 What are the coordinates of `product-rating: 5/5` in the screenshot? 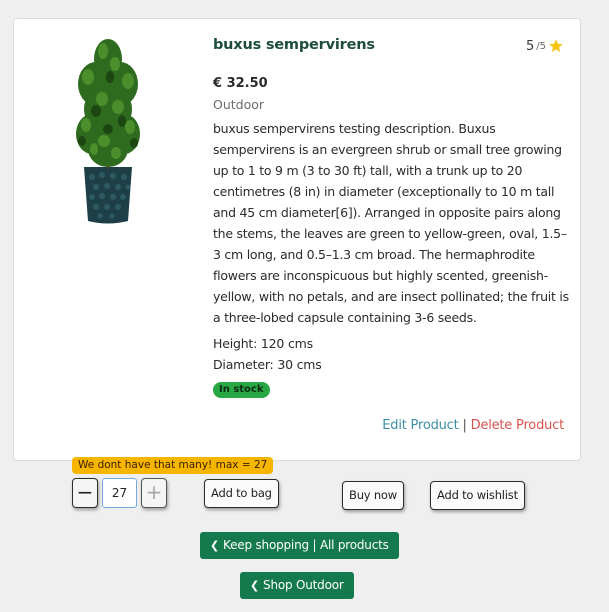 It's located at (545, 46).